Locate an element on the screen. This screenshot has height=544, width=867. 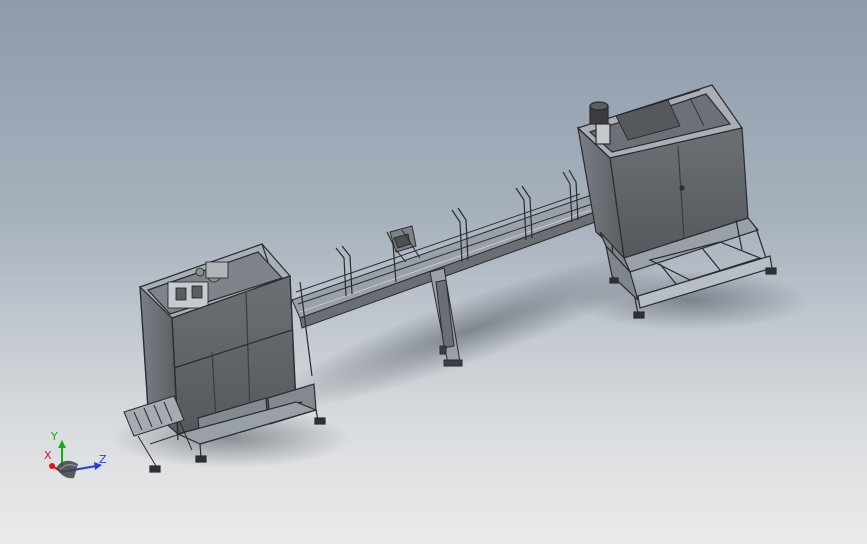
axis-z-label: Z is located at coordinates (103, 459).